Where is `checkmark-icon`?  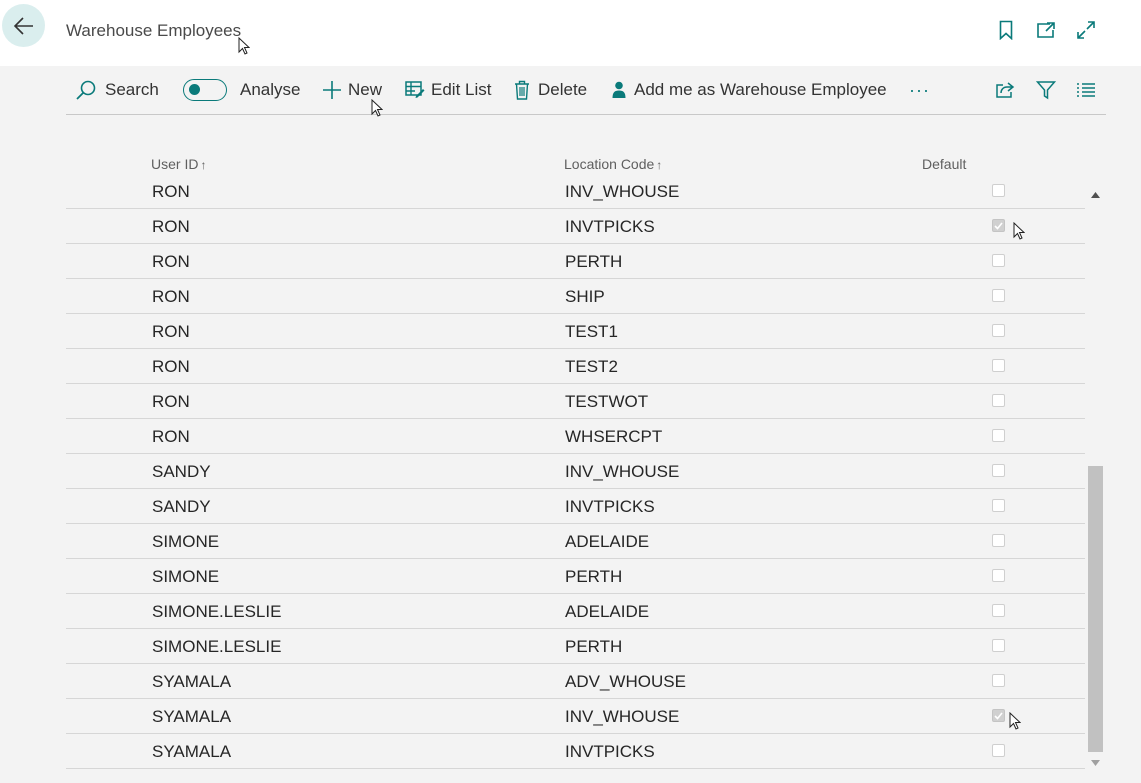 checkmark-icon is located at coordinates (998, 715).